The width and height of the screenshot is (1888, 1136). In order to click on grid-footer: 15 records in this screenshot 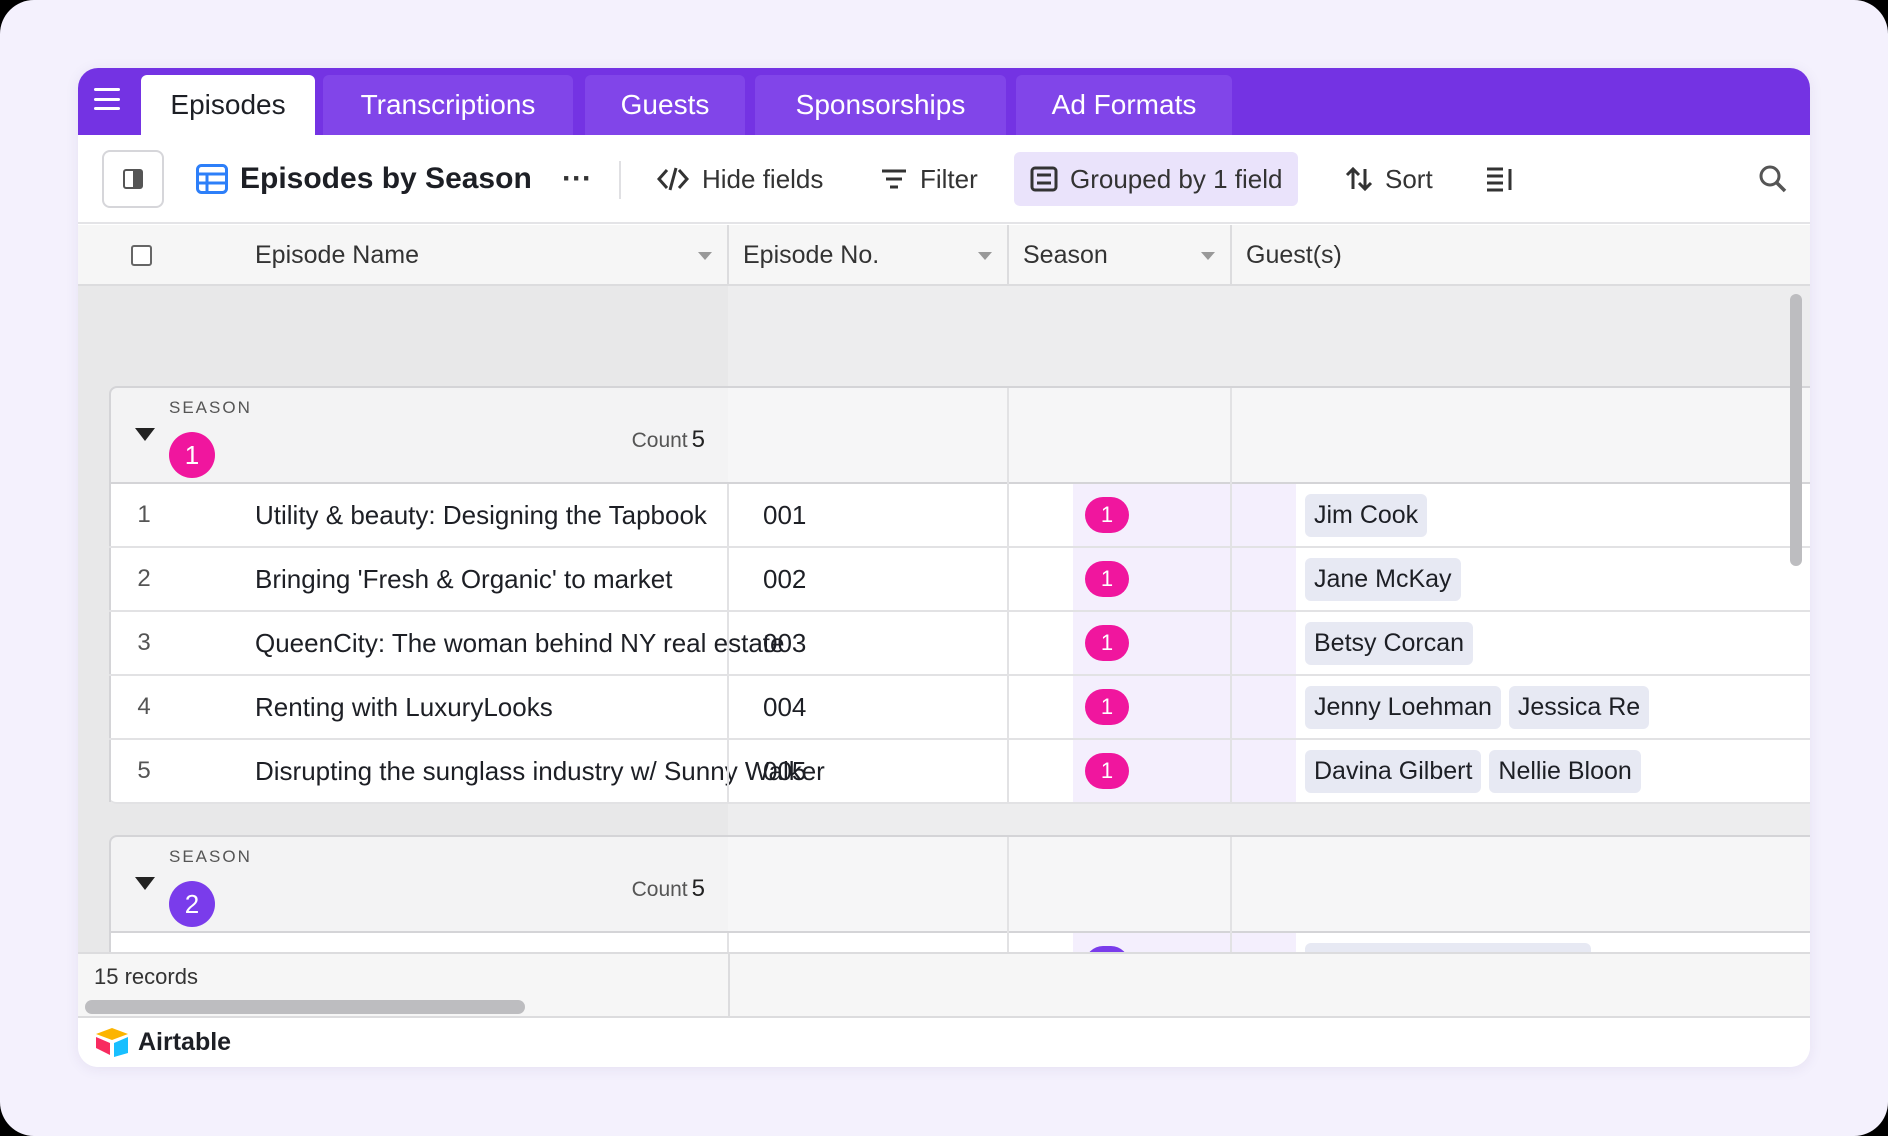, I will do `click(944, 985)`.